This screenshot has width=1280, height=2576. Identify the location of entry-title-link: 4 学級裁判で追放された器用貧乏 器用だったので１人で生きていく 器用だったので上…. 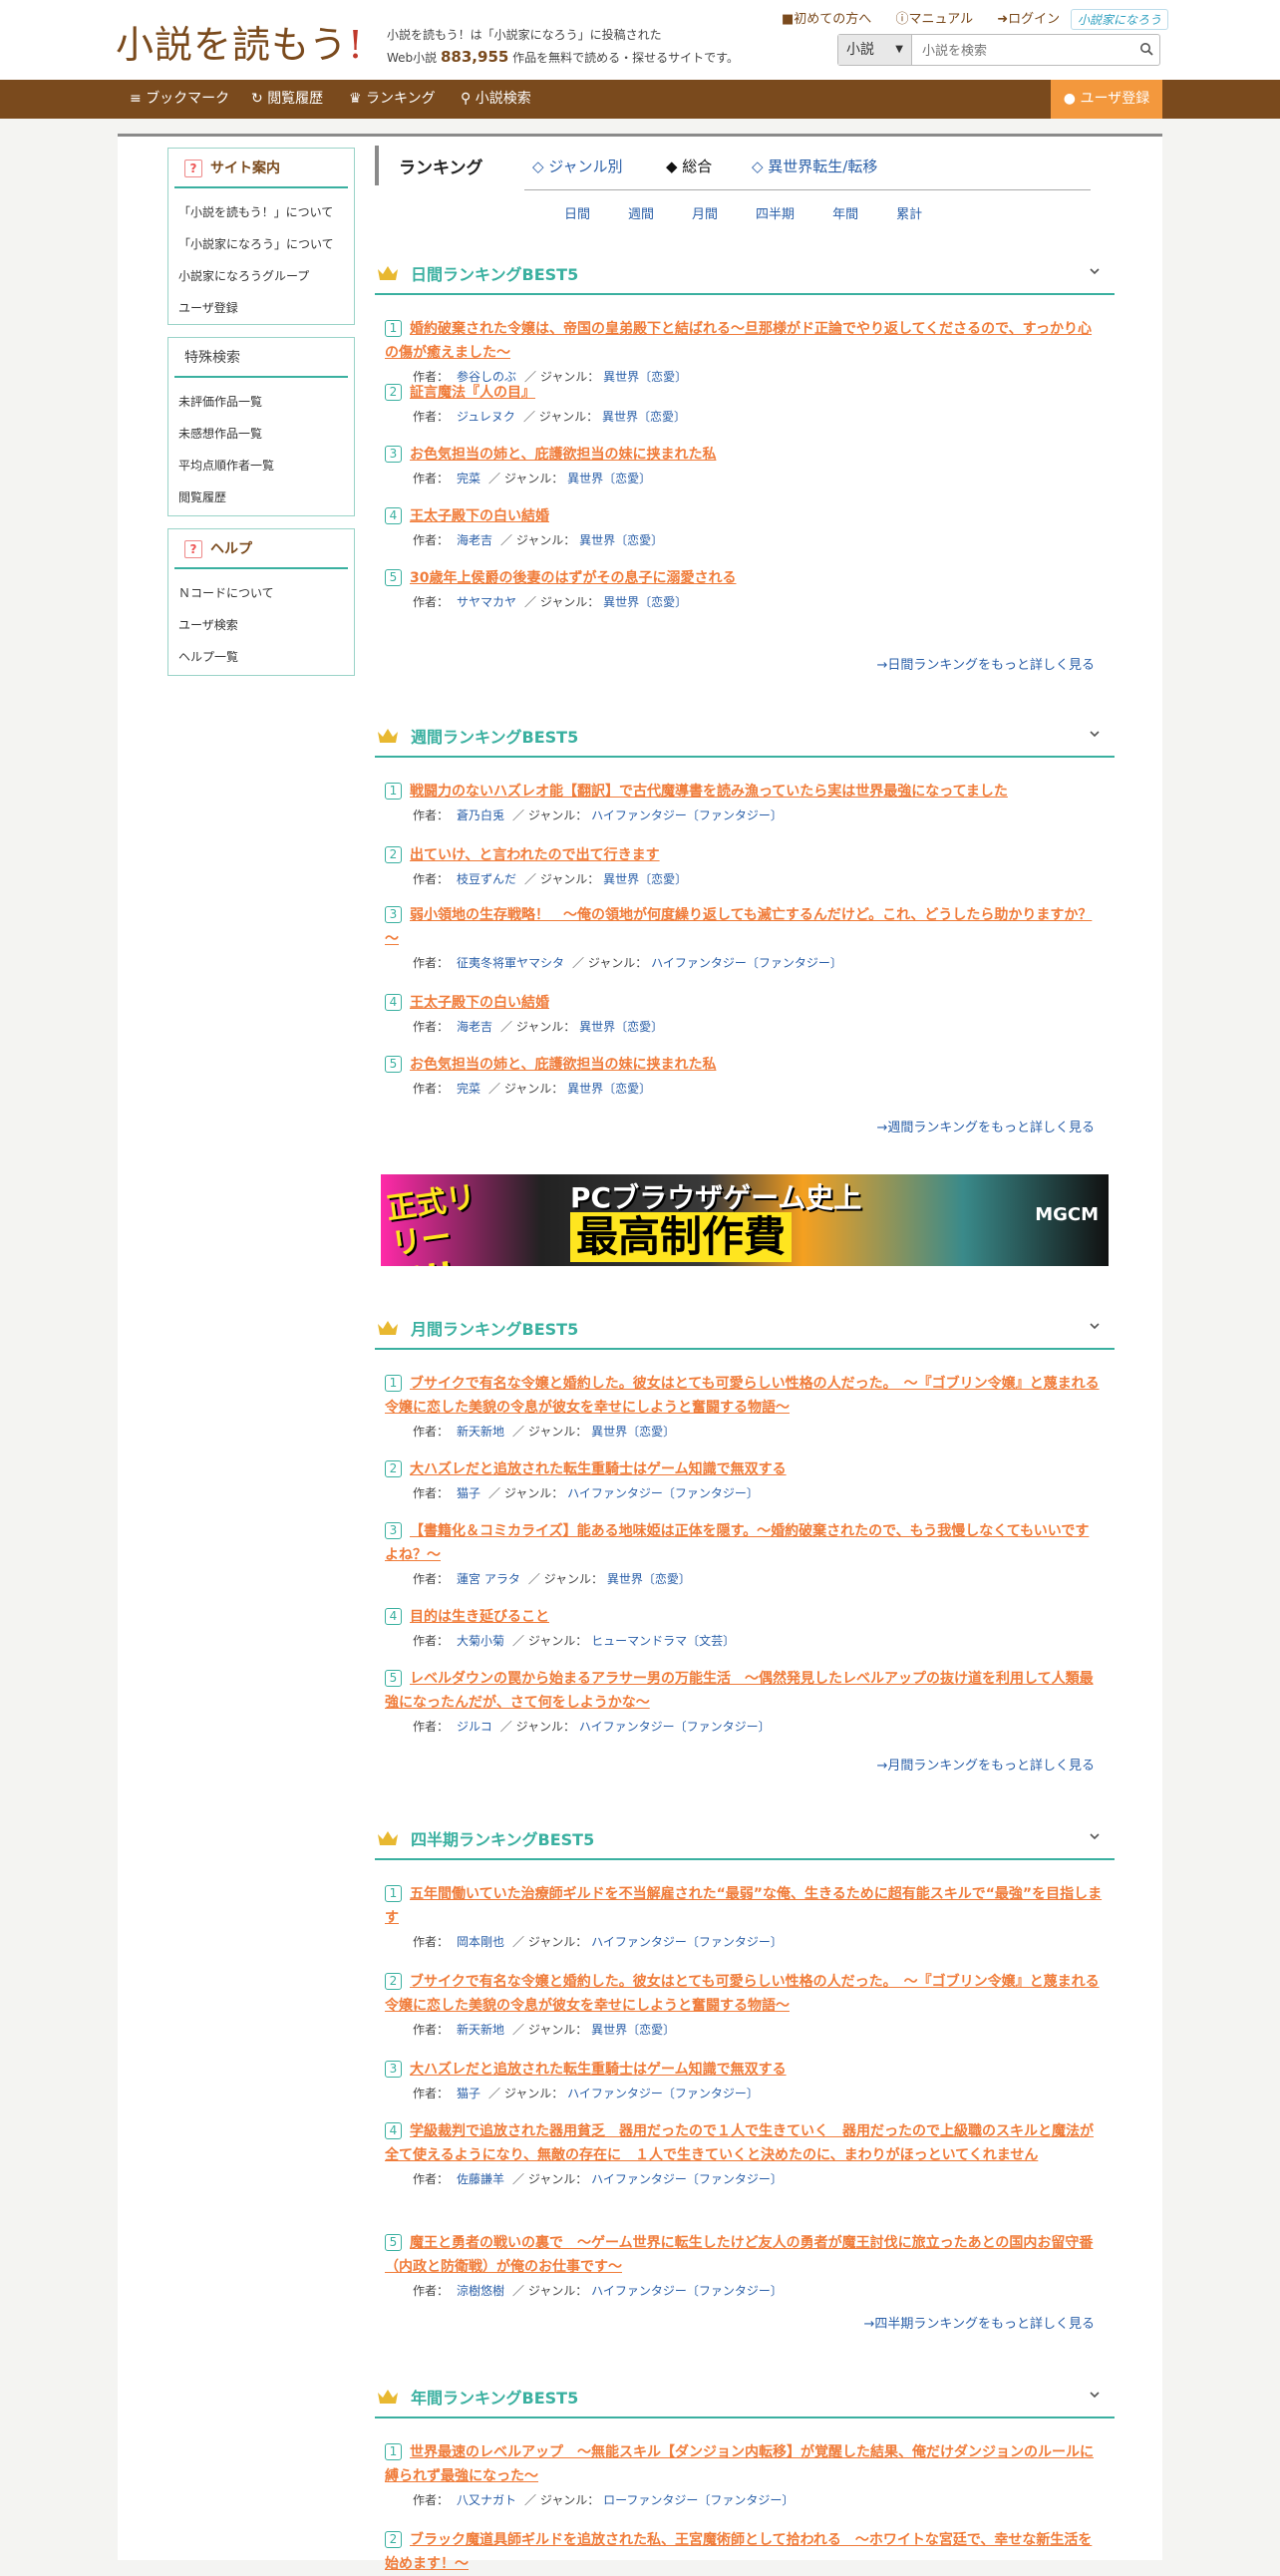
(744, 2143).